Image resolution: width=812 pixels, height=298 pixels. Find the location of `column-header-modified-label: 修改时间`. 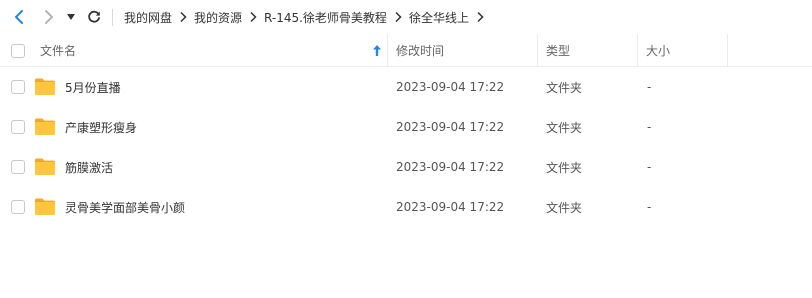

column-header-modified-label: 修改时间 is located at coordinates (420, 51).